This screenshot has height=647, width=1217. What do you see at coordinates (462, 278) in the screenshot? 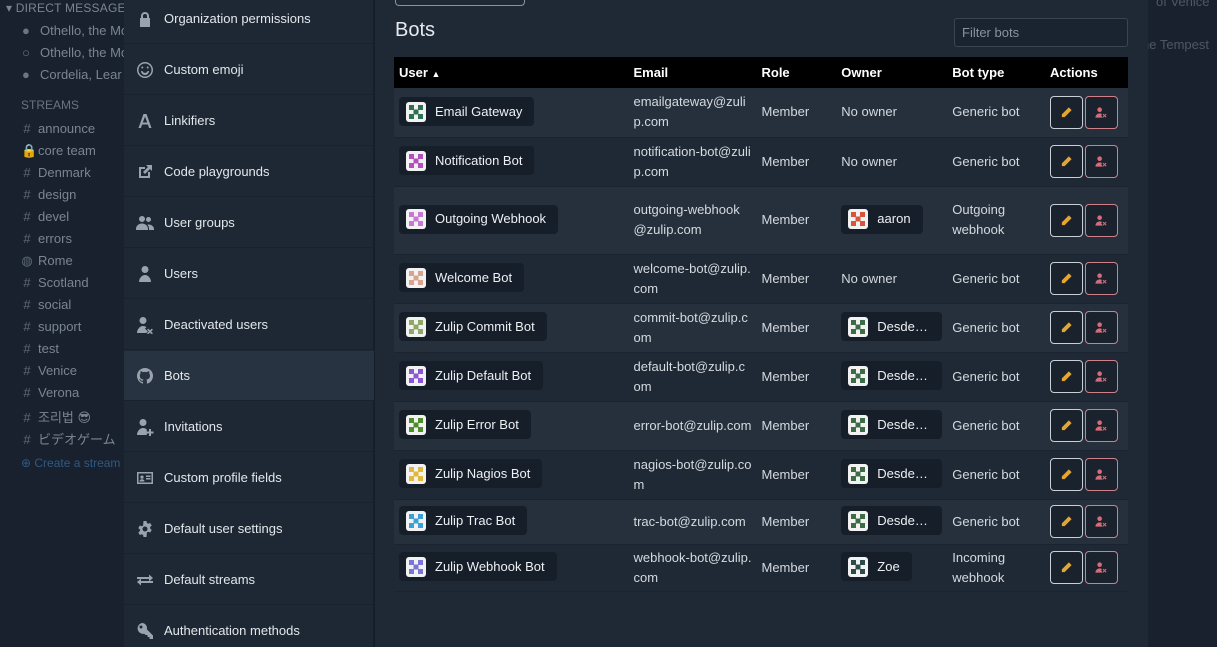
I see `bot-user-pill: Welcome Bot` at bounding box center [462, 278].